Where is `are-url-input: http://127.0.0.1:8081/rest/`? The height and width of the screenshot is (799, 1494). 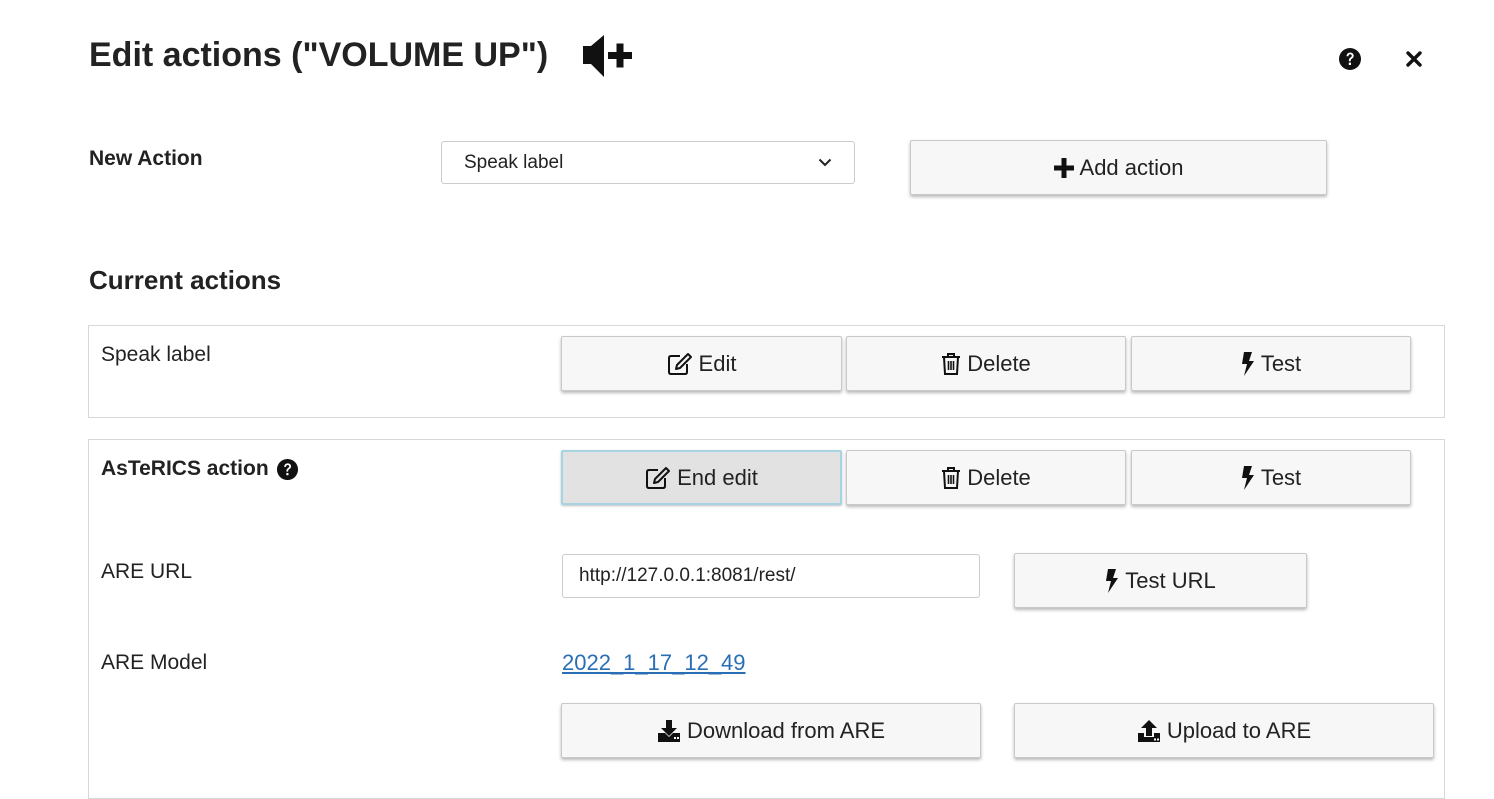 are-url-input: http://127.0.0.1:8081/rest/ is located at coordinates (771, 576).